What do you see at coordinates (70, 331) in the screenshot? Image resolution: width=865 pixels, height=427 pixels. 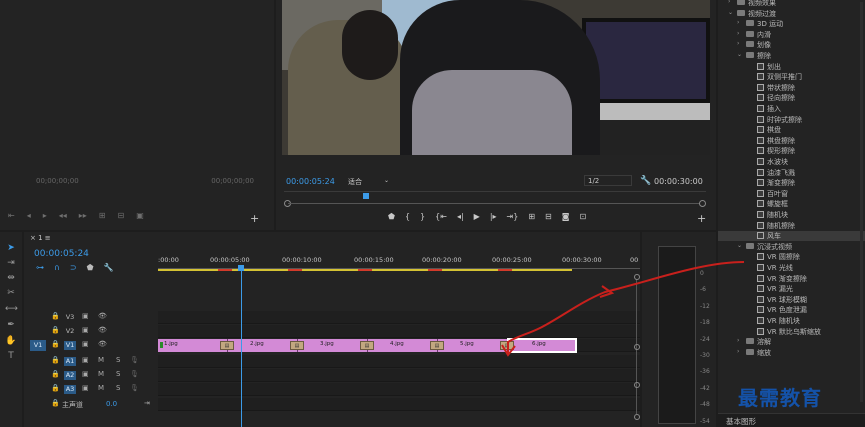 I see `track-name-v2: V2` at bounding box center [70, 331].